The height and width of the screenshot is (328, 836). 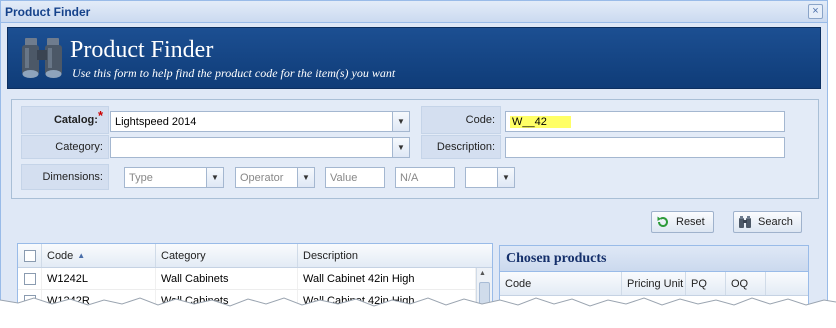 I want to click on search-button: Search, so click(x=767, y=222).